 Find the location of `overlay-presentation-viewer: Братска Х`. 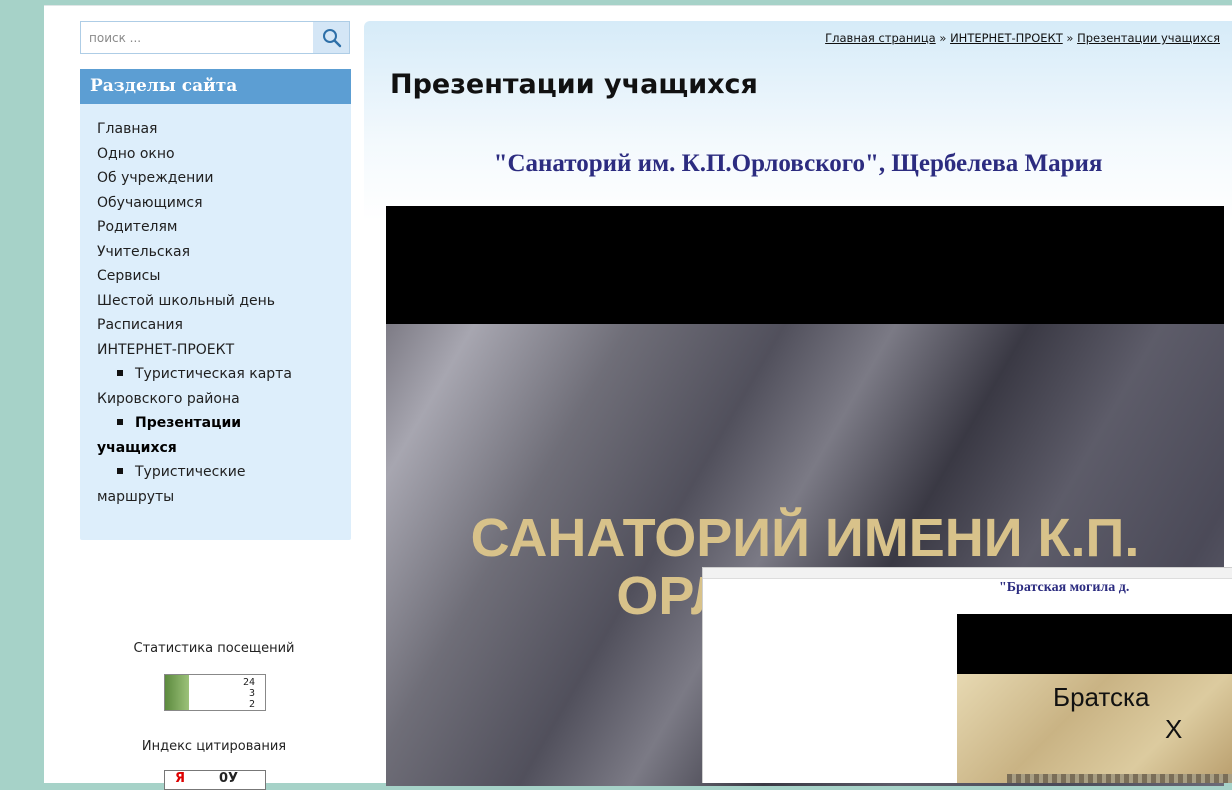

overlay-presentation-viewer: Братска Х is located at coordinates (1094, 698).